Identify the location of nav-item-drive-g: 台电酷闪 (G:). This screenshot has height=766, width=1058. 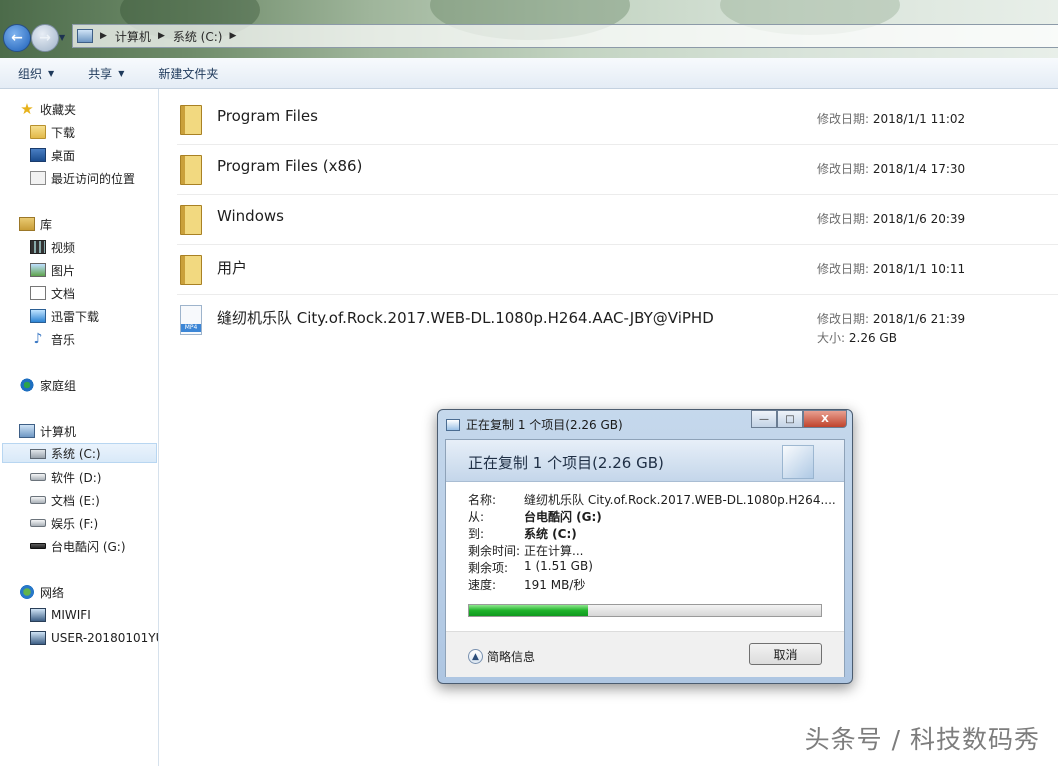
(78, 546).